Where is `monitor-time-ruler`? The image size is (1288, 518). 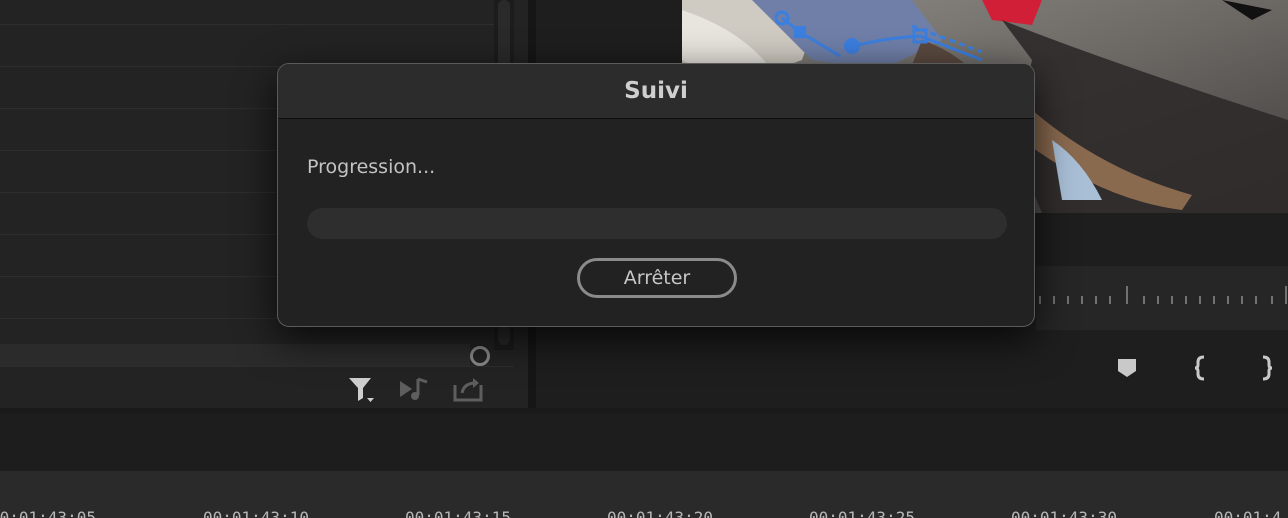
monitor-time-ruler is located at coordinates (1162, 295).